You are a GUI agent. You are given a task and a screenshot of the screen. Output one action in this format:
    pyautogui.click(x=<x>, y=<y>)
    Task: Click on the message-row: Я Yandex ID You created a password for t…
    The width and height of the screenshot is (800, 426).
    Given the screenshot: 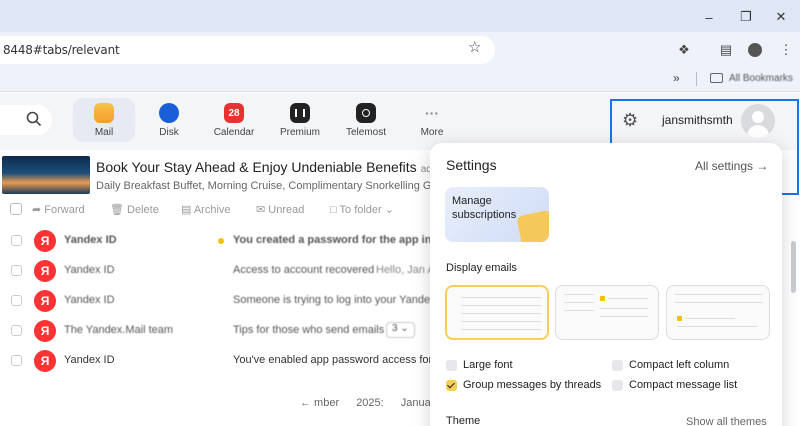 What is the action you would take?
    pyautogui.click(x=236, y=241)
    